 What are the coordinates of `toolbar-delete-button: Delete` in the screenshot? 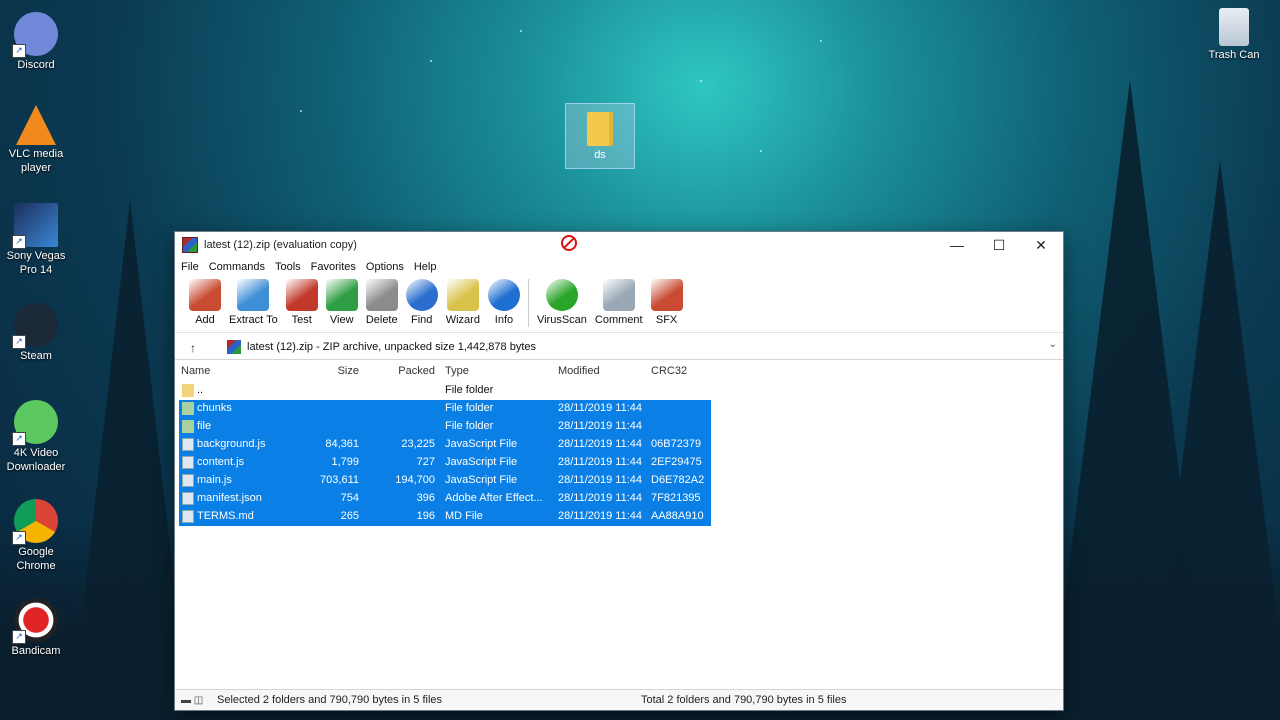 It's located at (381, 301).